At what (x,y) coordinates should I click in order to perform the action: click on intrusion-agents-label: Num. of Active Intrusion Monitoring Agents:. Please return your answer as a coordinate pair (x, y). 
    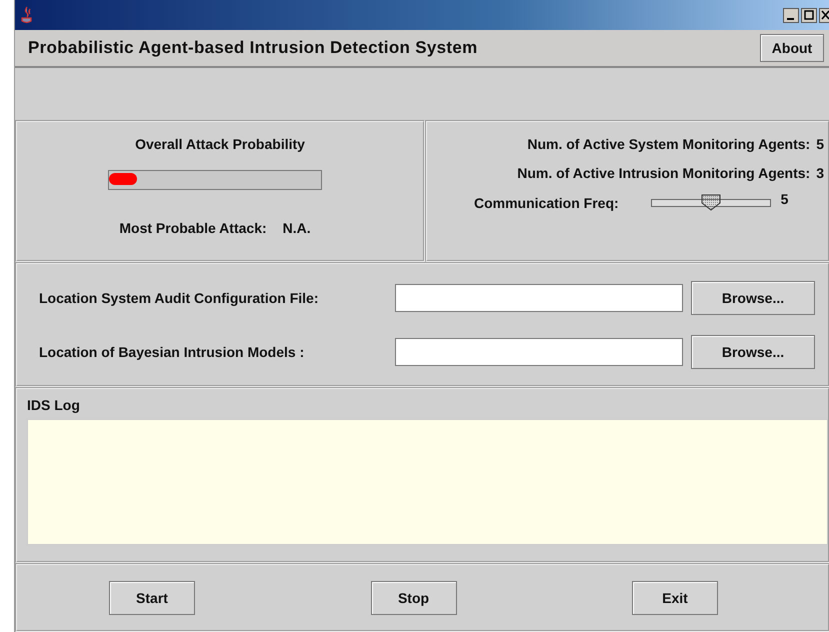
    Looking at the image, I should click on (663, 173).